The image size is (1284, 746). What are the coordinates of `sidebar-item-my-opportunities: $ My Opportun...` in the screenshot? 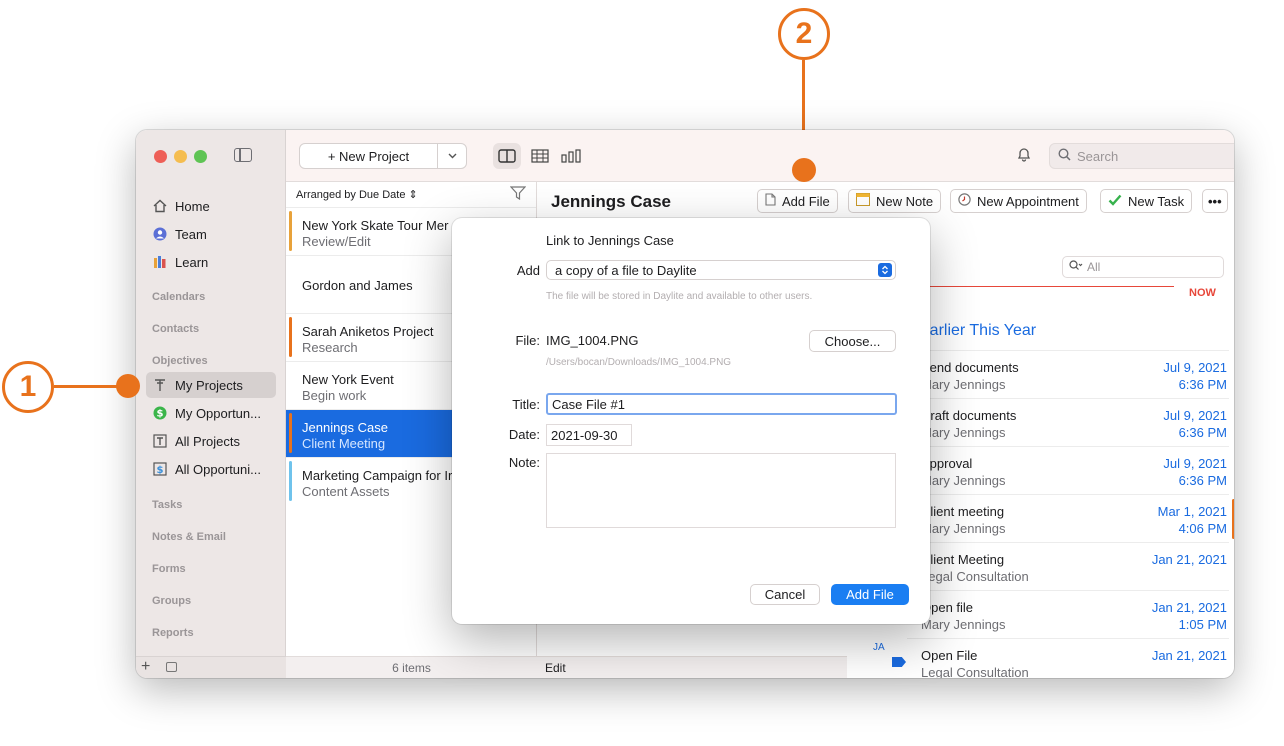 It's located at (211, 413).